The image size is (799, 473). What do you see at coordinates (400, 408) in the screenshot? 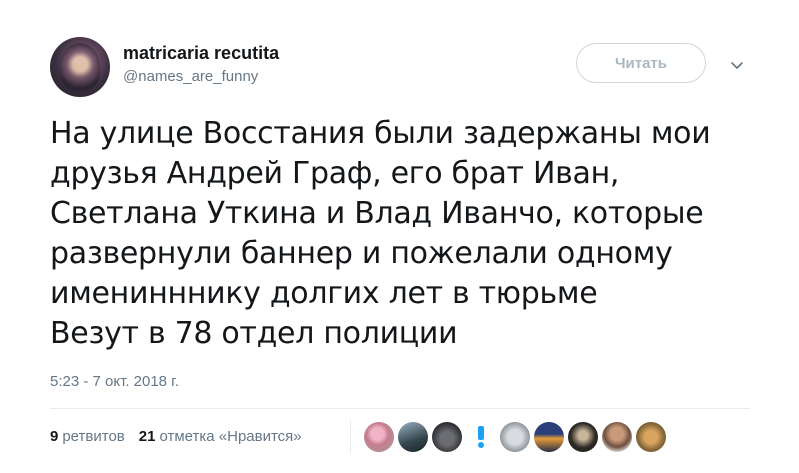
I see `divider` at bounding box center [400, 408].